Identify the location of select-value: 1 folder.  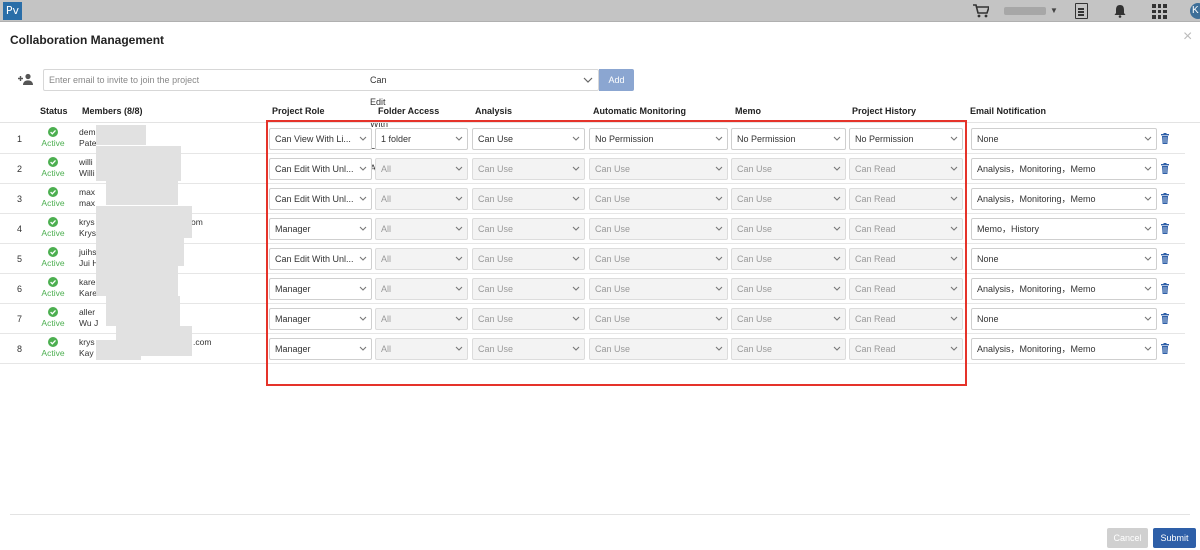
(396, 139).